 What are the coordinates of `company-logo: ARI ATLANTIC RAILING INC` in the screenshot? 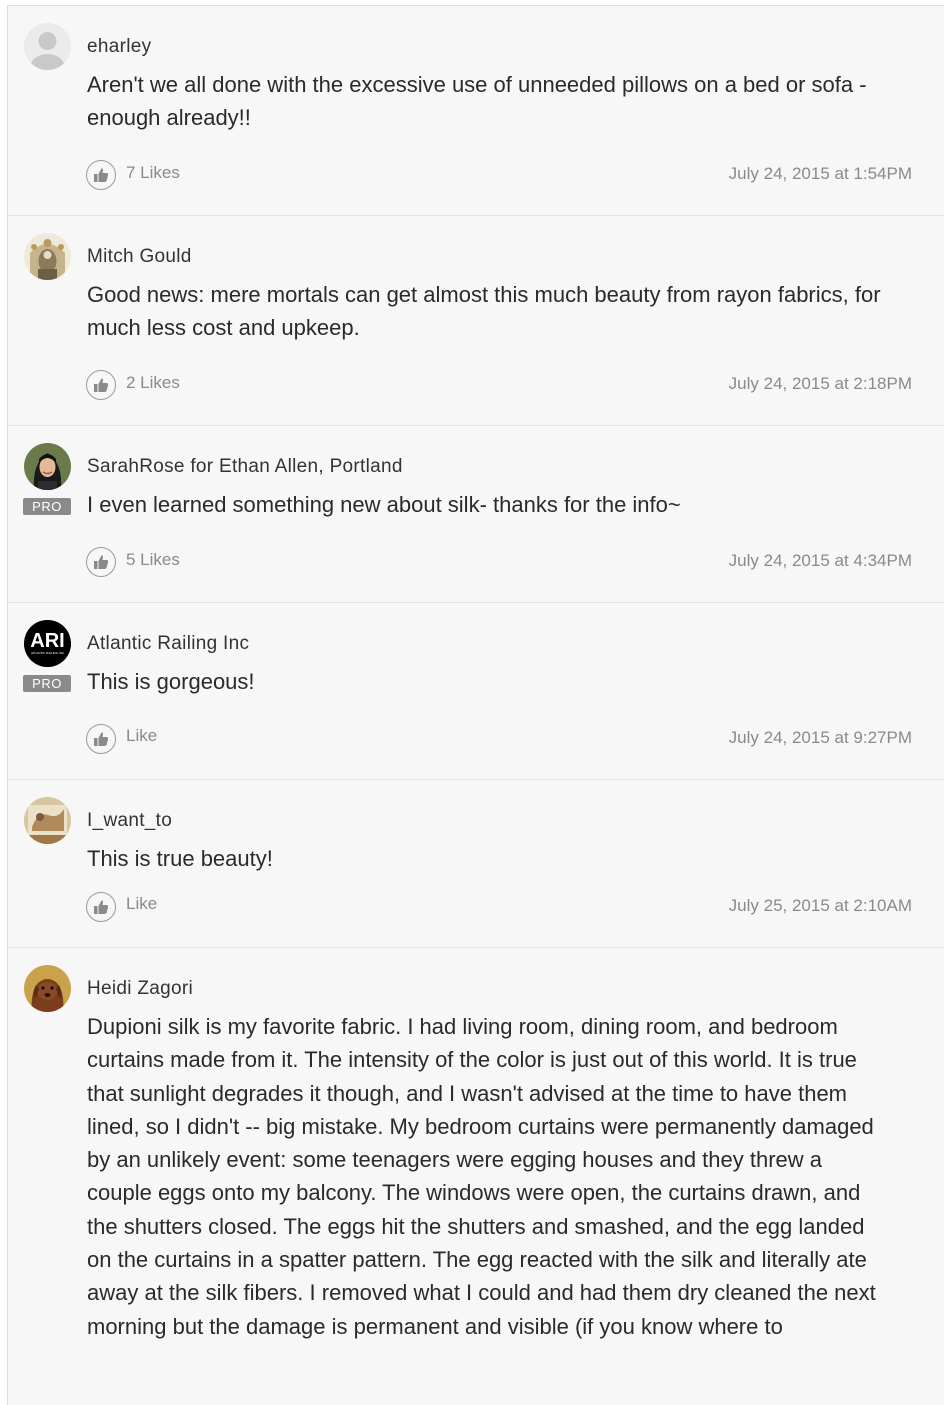 It's located at (47, 643).